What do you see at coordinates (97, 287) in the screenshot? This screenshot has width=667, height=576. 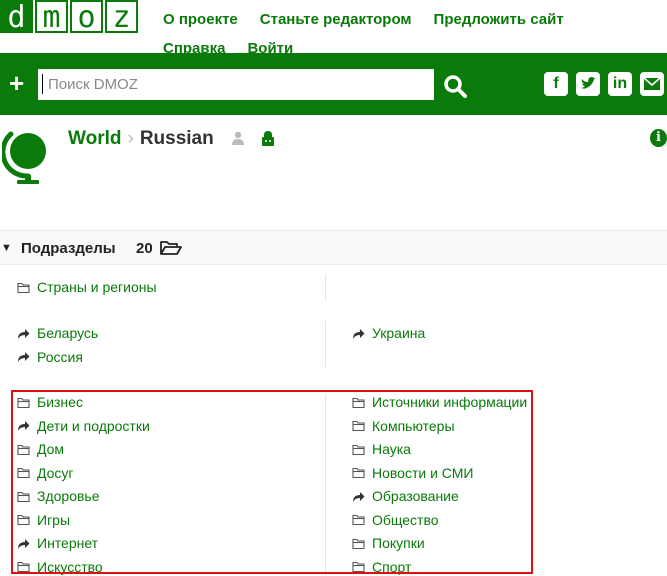 I see `category-label: Страны и регионы` at bounding box center [97, 287].